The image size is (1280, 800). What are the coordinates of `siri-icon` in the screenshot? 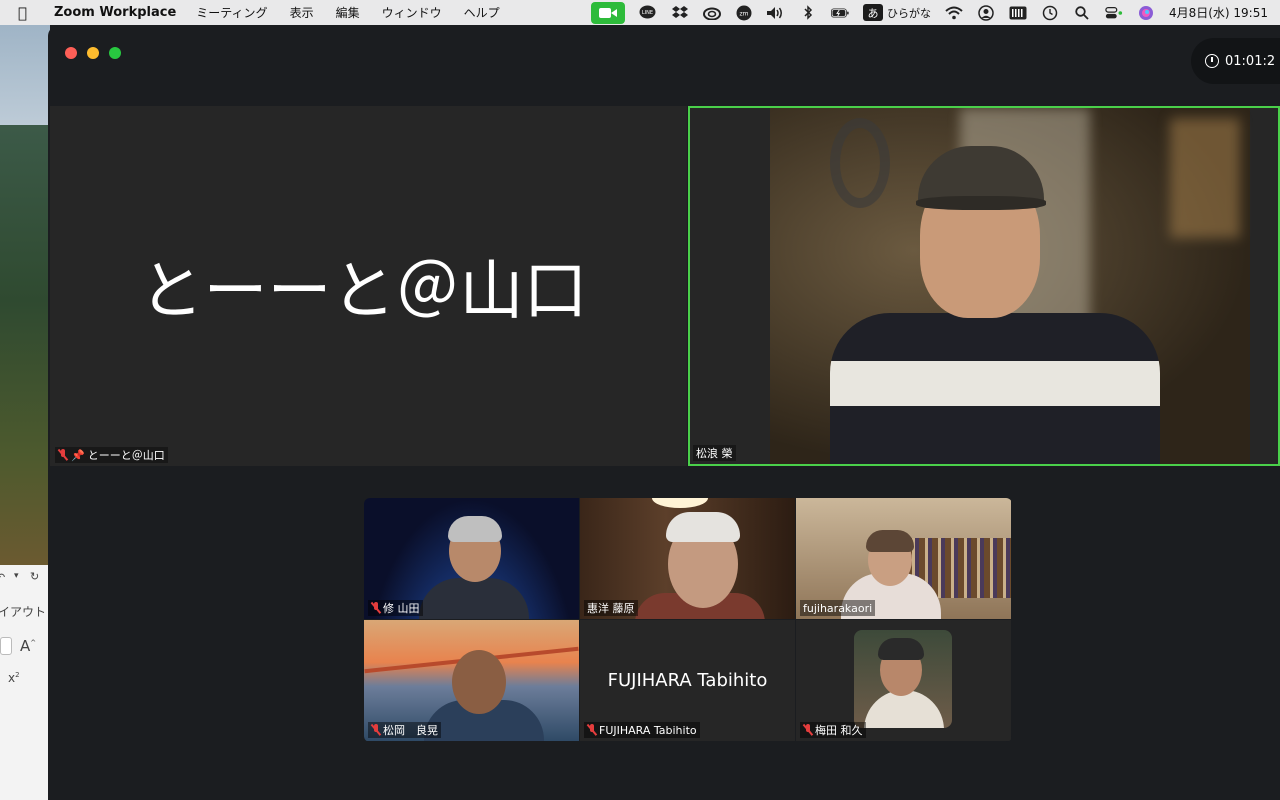 It's located at (1146, 13).